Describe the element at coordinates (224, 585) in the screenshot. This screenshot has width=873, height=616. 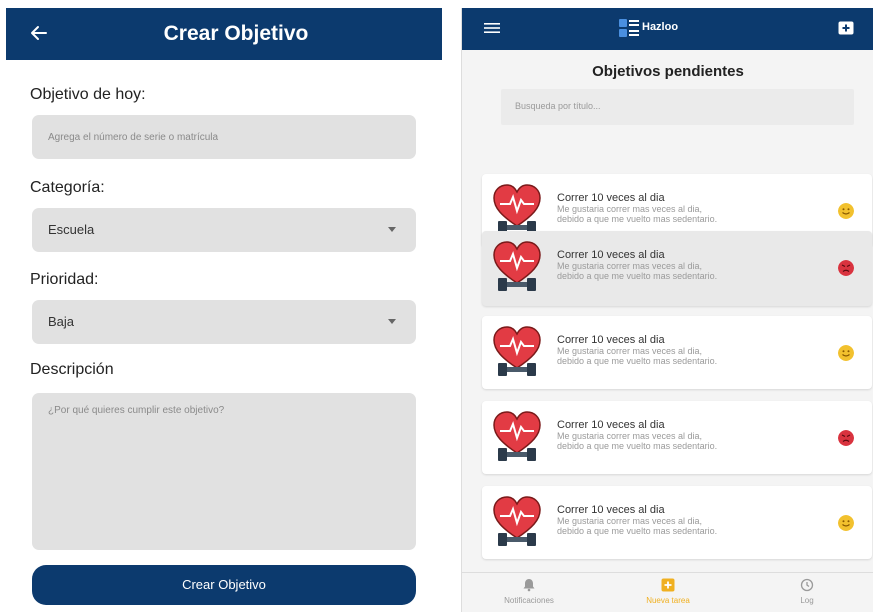
I see `create-objective-button: Crear Objetivo` at that location.